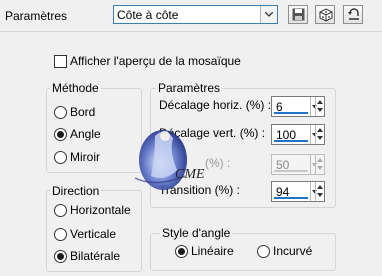  I want to click on show-preview-label: Afficher l'aperçu de la mosaïque, so click(155, 61).